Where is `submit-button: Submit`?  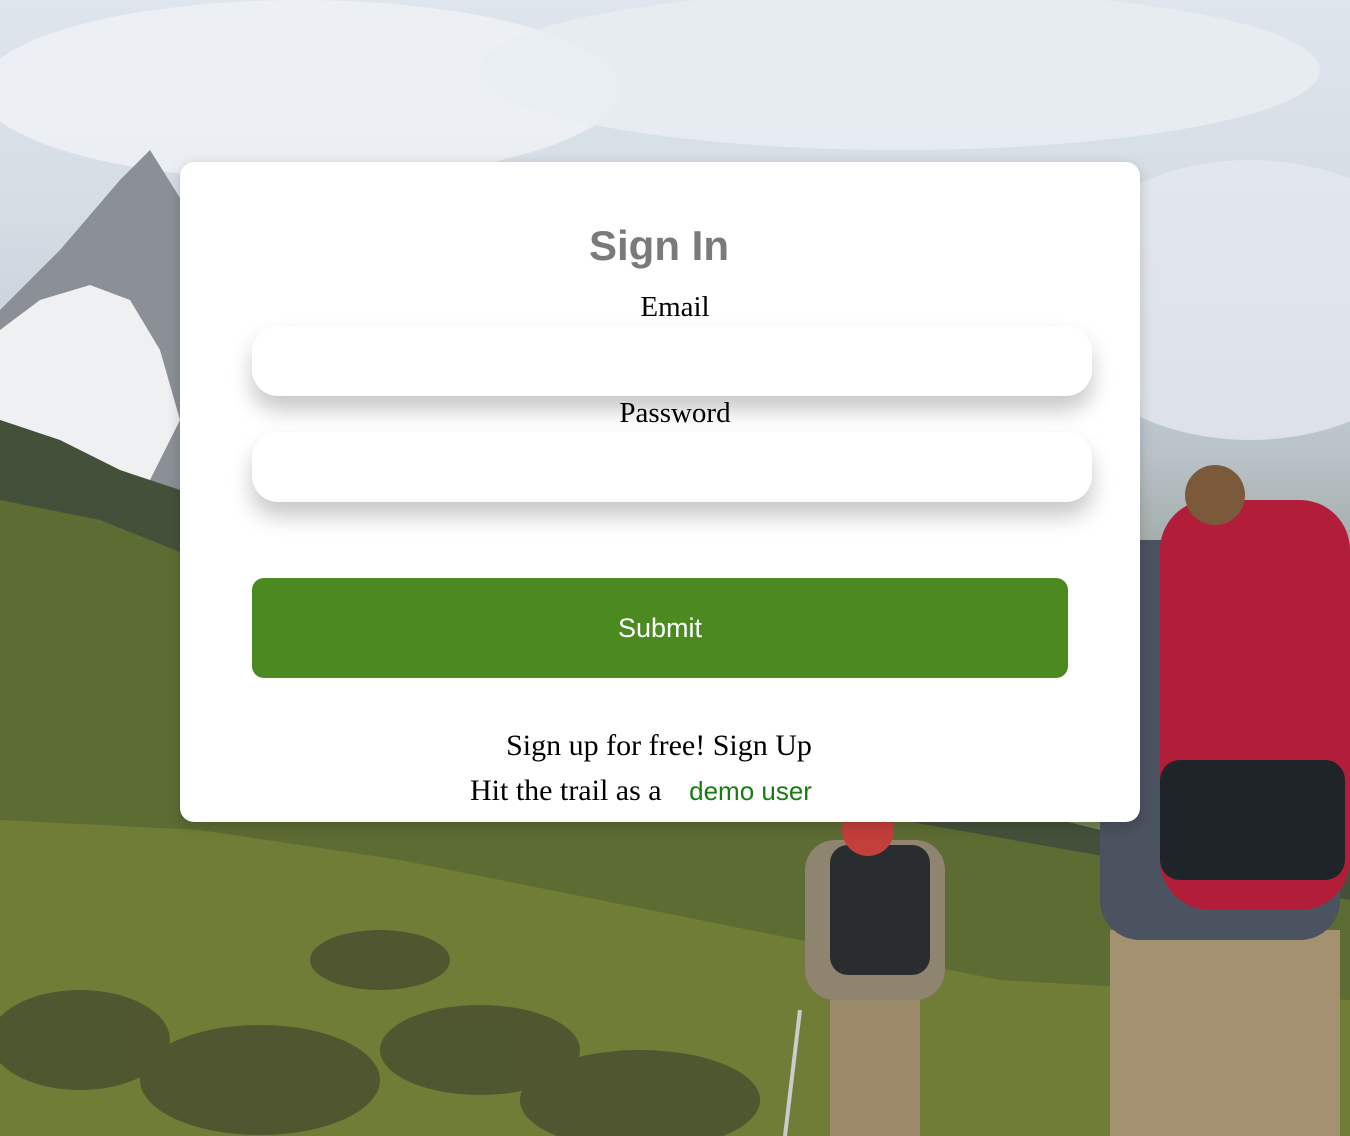
submit-button: Submit is located at coordinates (660, 628).